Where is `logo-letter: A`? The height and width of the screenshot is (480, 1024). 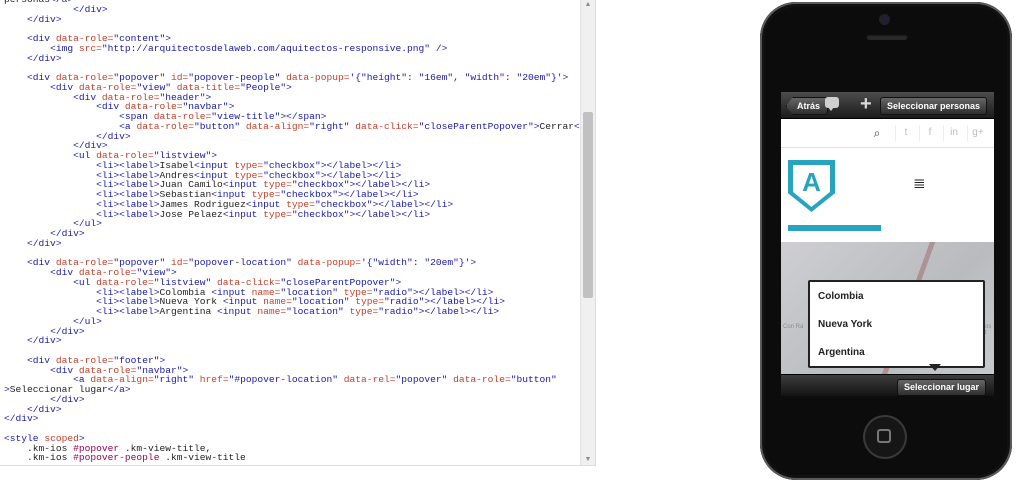 logo-letter: A is located at coordinates (811, 182).